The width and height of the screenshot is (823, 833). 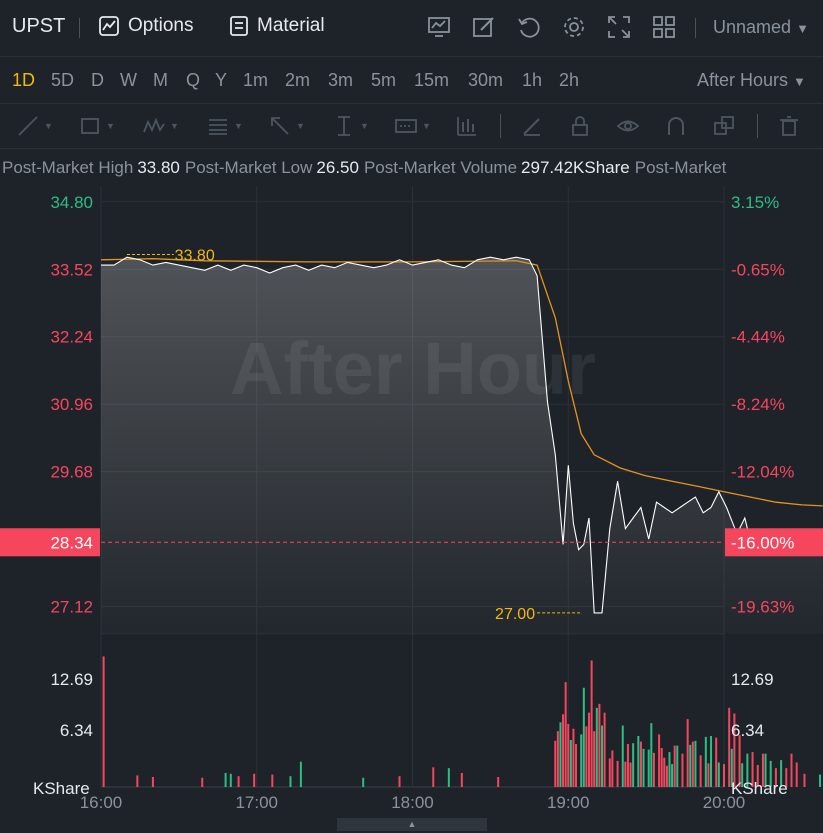 I want to click on percent-tick-label: -19.63%, so click(x=762, y=607).